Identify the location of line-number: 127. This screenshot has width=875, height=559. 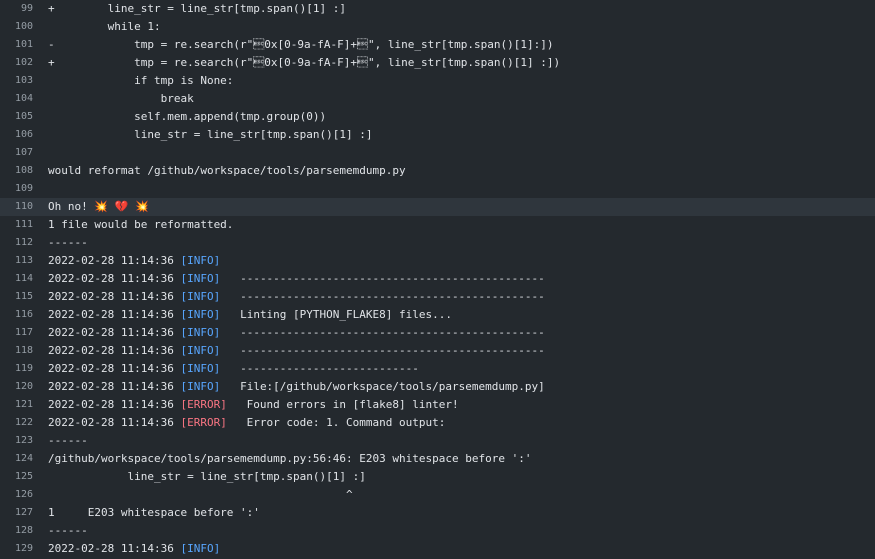
(24, 513).